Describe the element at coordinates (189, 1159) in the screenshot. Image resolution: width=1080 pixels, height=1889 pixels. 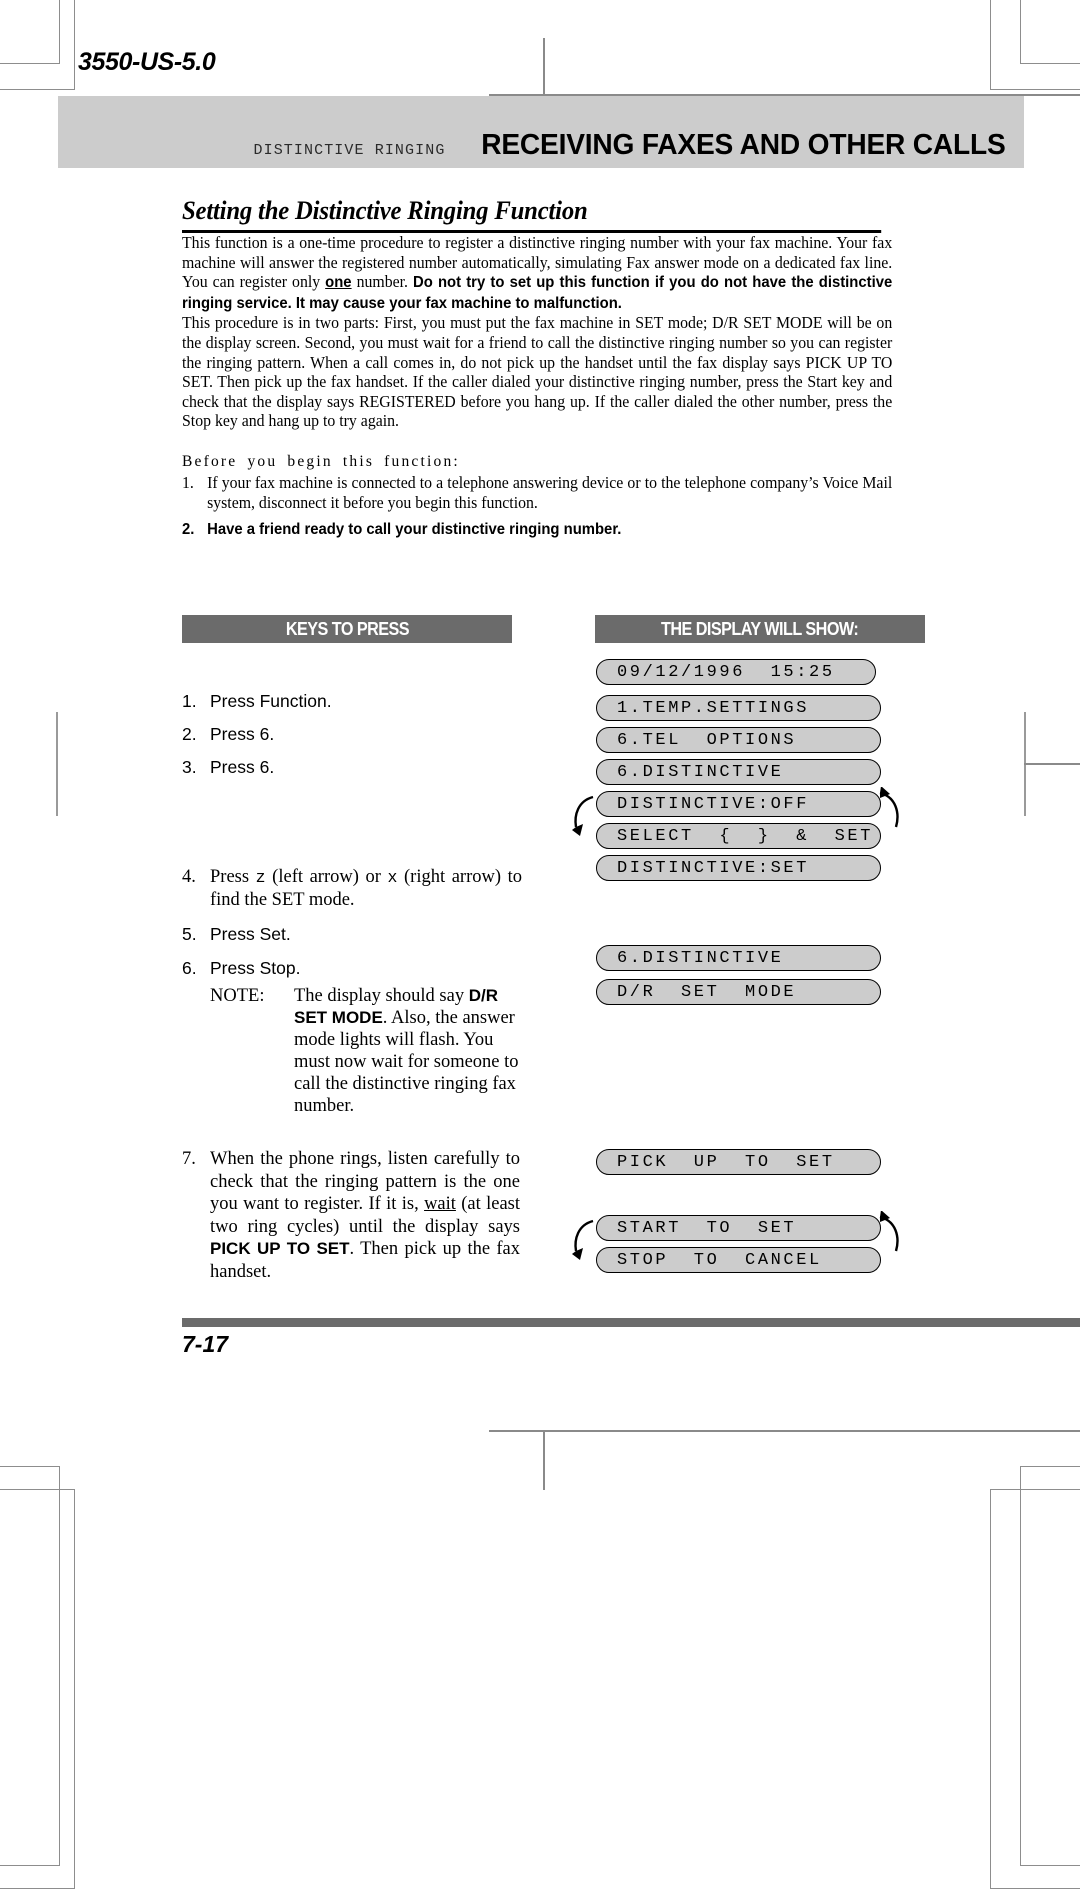
I see `step-number: 7.` at that location.